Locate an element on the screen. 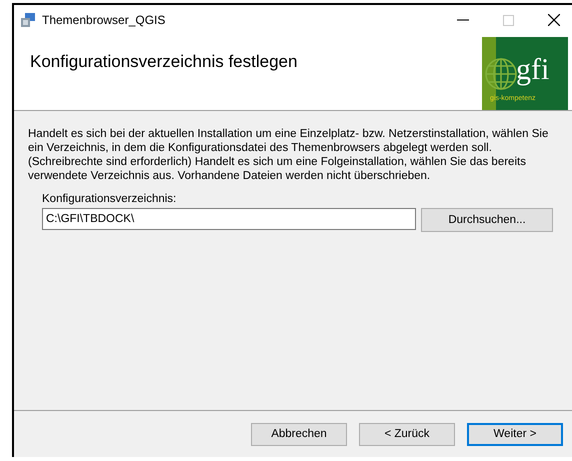 The image size is (572, 461). description-text: Handelt es sich bei der aktuellen Installation um eine Einzelplatz- bzw. Netzerstinstallation, wählen Sie ein Verzeichnis, in dem die Konfigurationsdatei des Themenbrowsers abgelegt werden soll. (Schreibrechte sind erforderlich) Handelt es sich um eine Folgeinstallation, wählen Sie das bereits verwendete Verzeichnis aus. Vorhandene Dateien werden nicht überschrieben. is located at coordinates (289, 155).